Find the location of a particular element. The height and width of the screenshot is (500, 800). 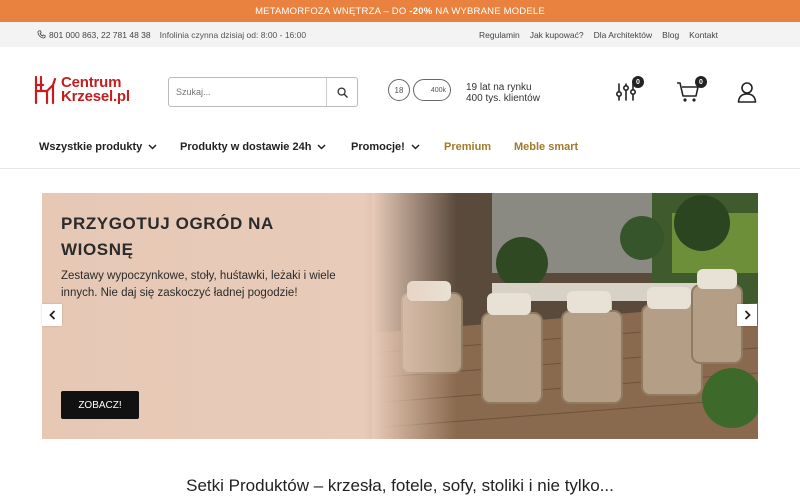

hero-title: PRZYGOTUJ OGRÓD NA WIOSNĘ is located at coordinates (167, 236).